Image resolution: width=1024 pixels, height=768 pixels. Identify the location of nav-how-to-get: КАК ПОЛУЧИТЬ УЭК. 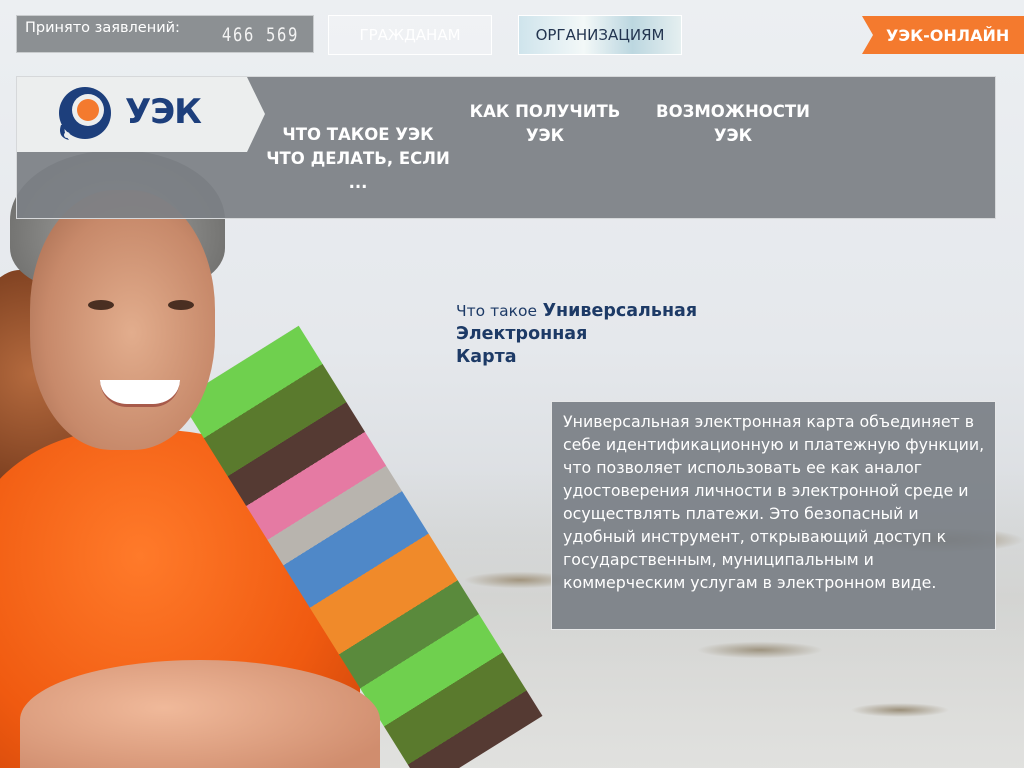
(545, 124).